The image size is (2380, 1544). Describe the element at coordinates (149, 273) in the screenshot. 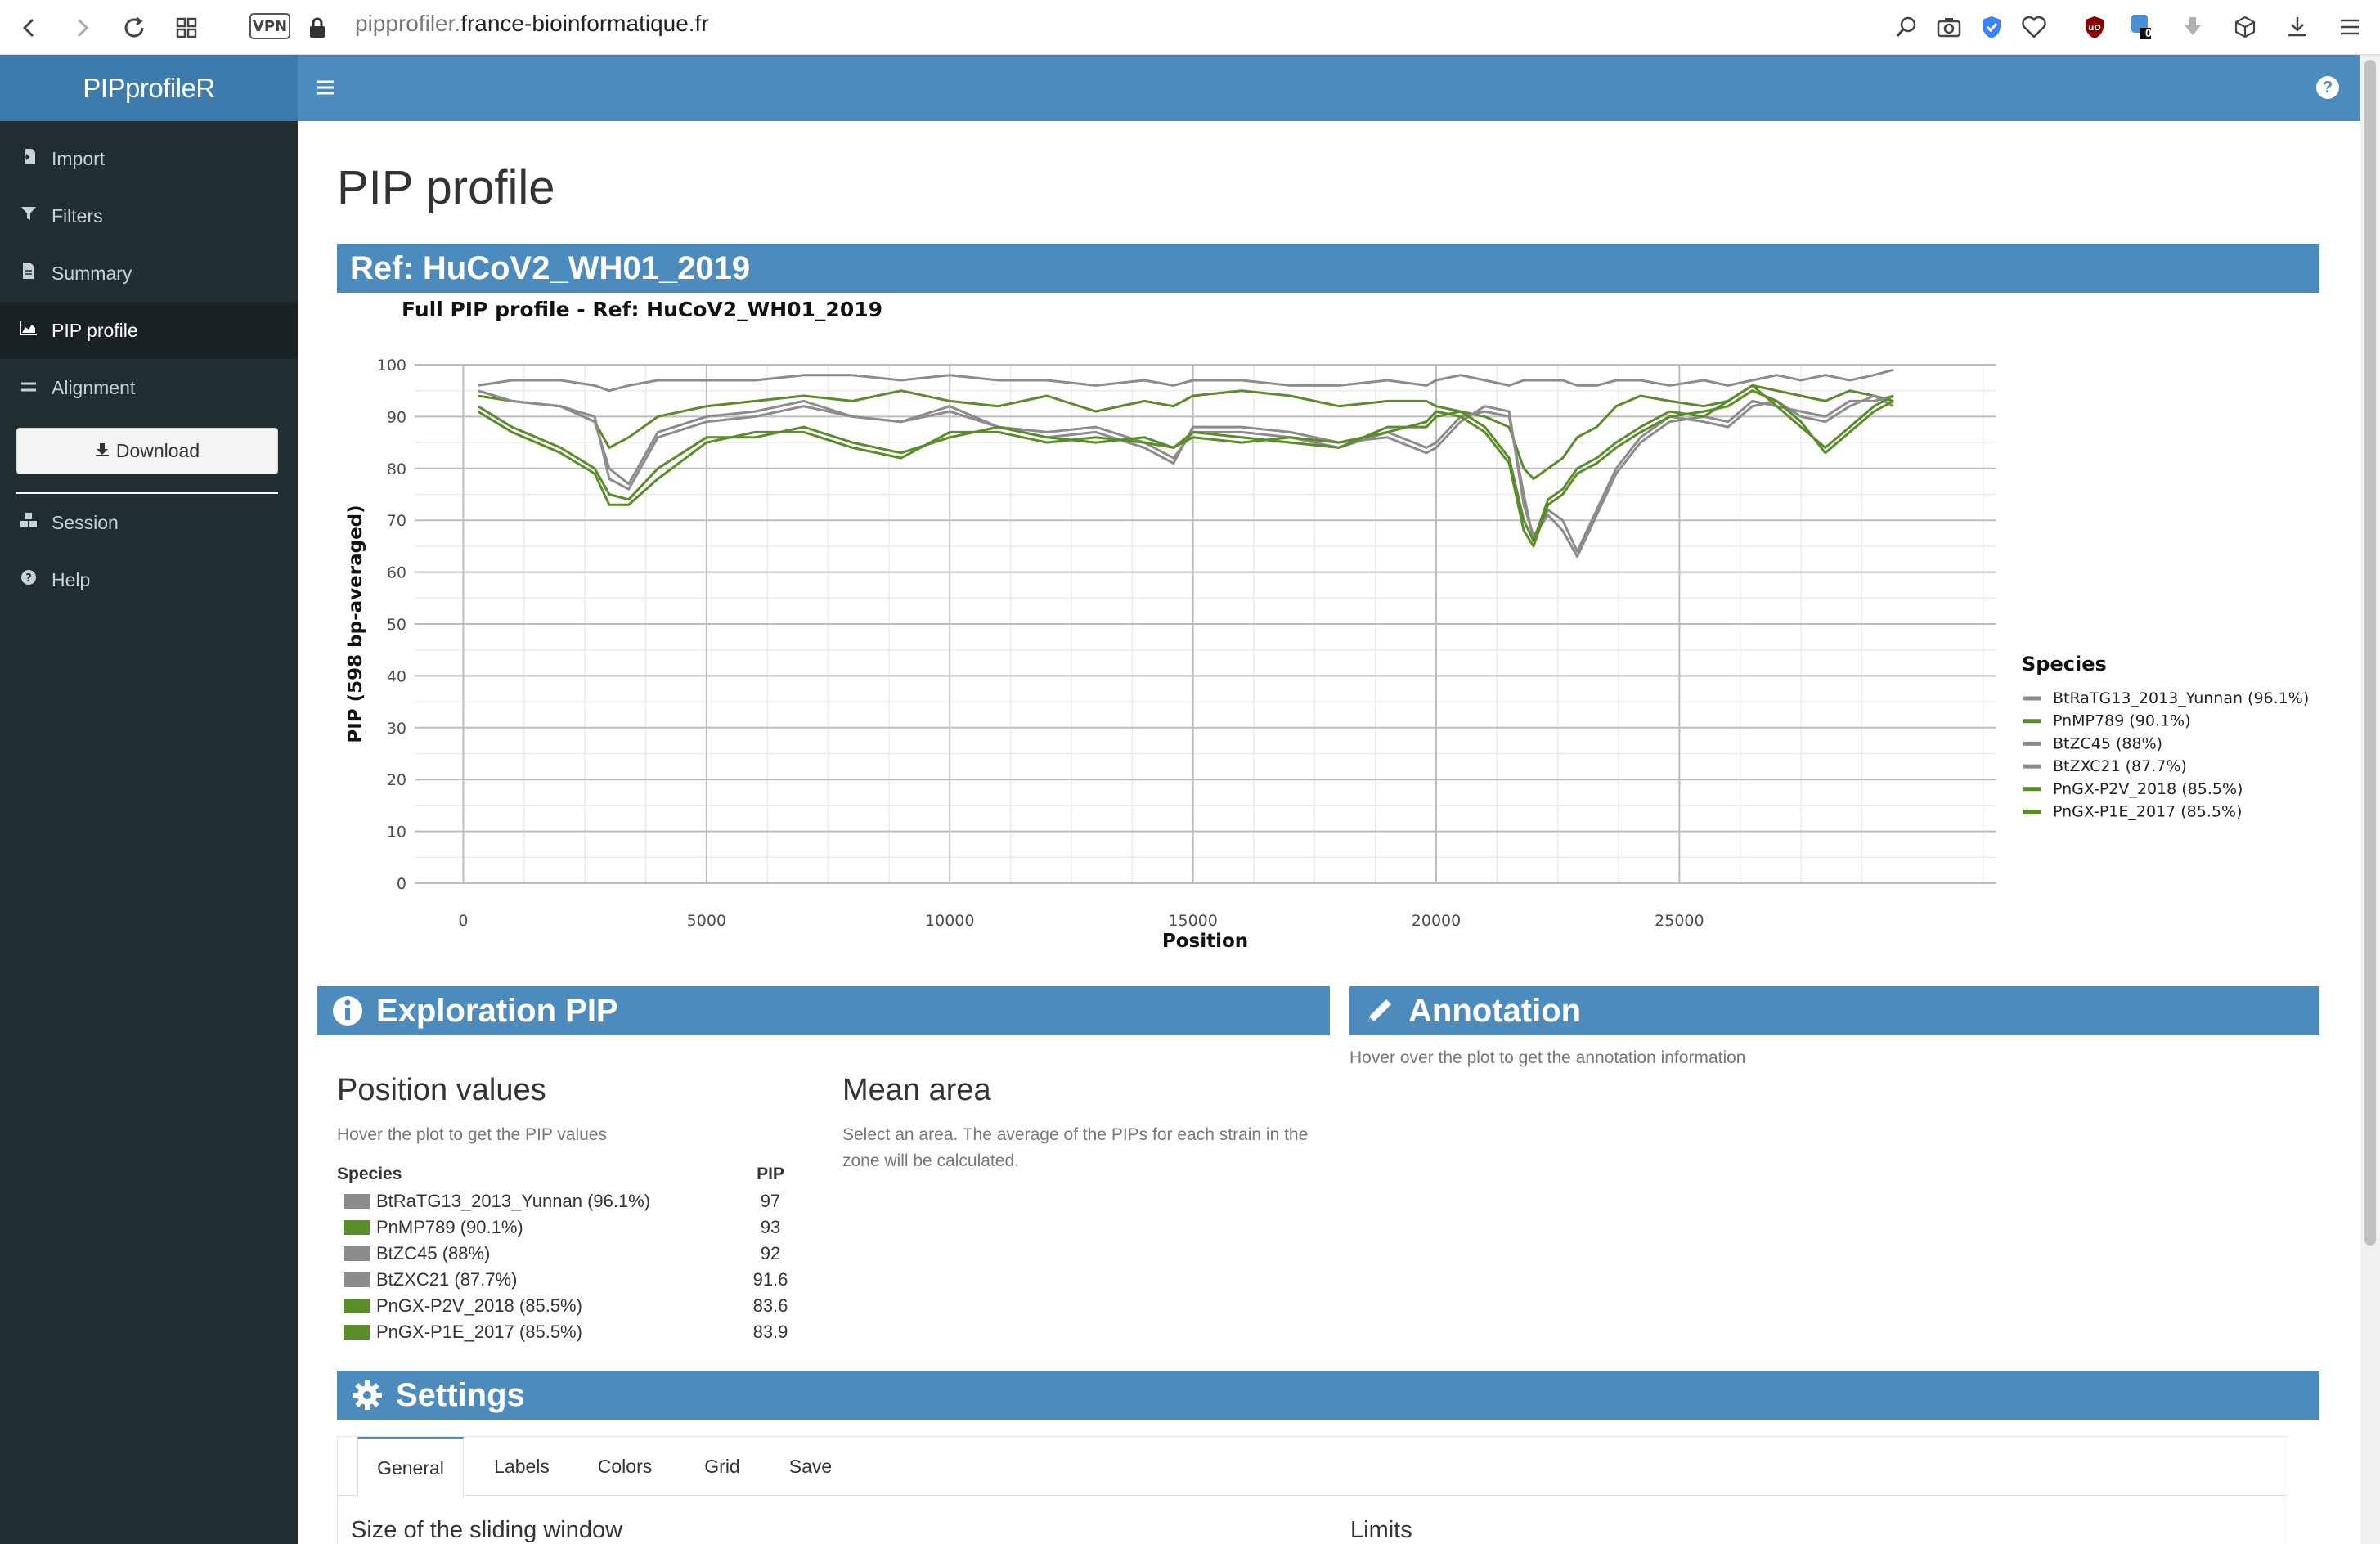

I see `sidebar-item-summary: Summary` at that location.